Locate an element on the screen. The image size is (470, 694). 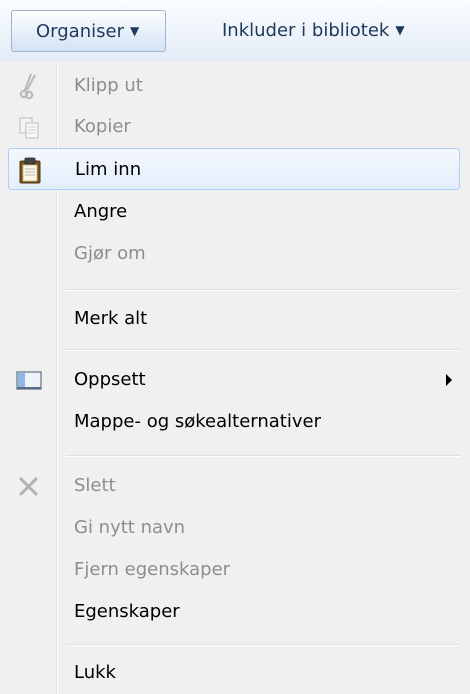
menu-item-label: Oppsett is located at coordinates (110, 379).